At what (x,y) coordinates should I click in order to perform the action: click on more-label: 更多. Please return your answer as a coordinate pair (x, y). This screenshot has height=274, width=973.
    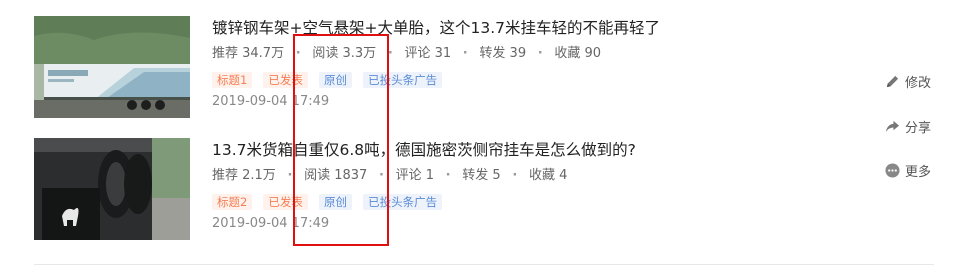
    Looking at the image, I should click on (918, 172).